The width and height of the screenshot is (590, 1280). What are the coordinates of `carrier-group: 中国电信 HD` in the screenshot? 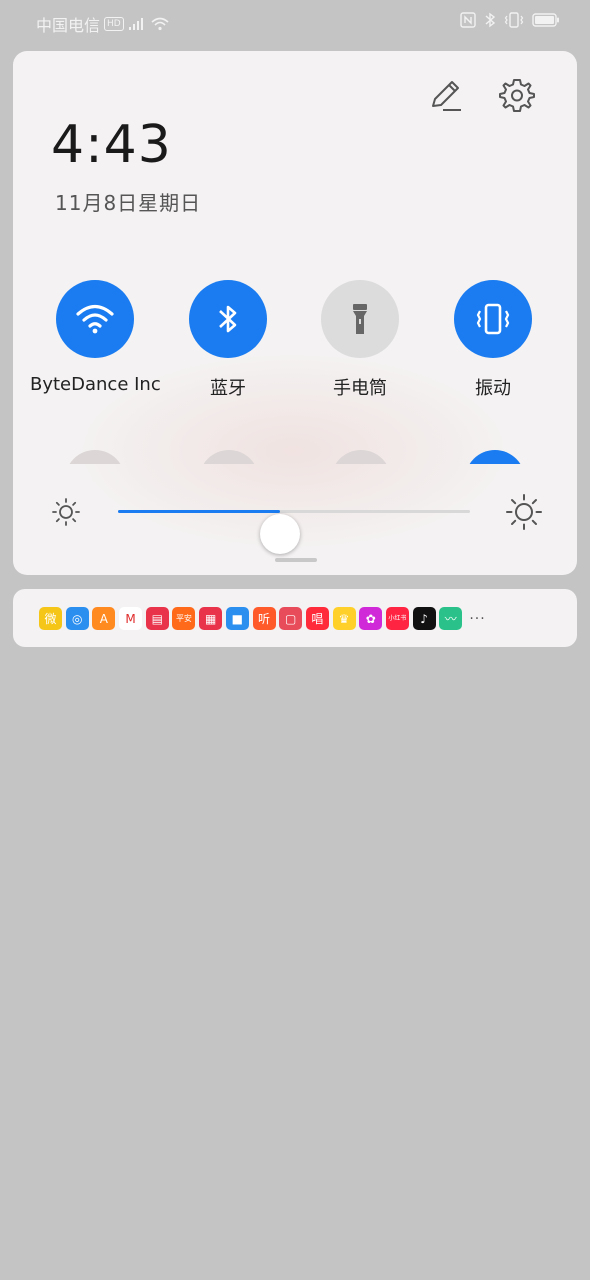 It's located at (103, 24).